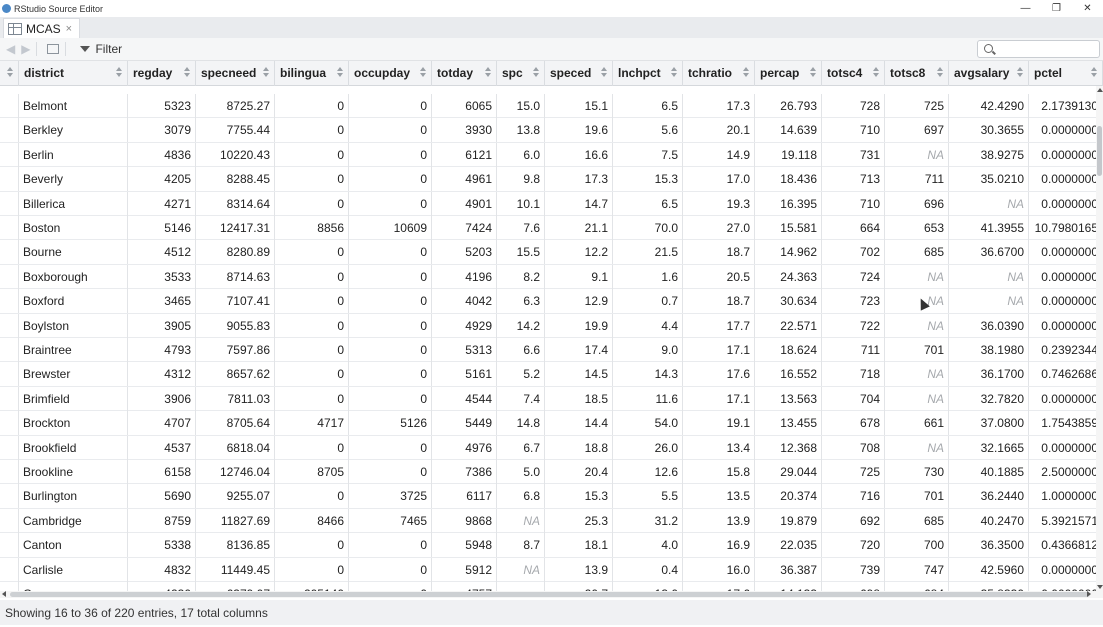 This screenshot has width=1103, height=627. What do you see at coordinates (390, 73) in the screenshot?
I see `column-header-occupday: occupday` at bounding box center [390, 73].